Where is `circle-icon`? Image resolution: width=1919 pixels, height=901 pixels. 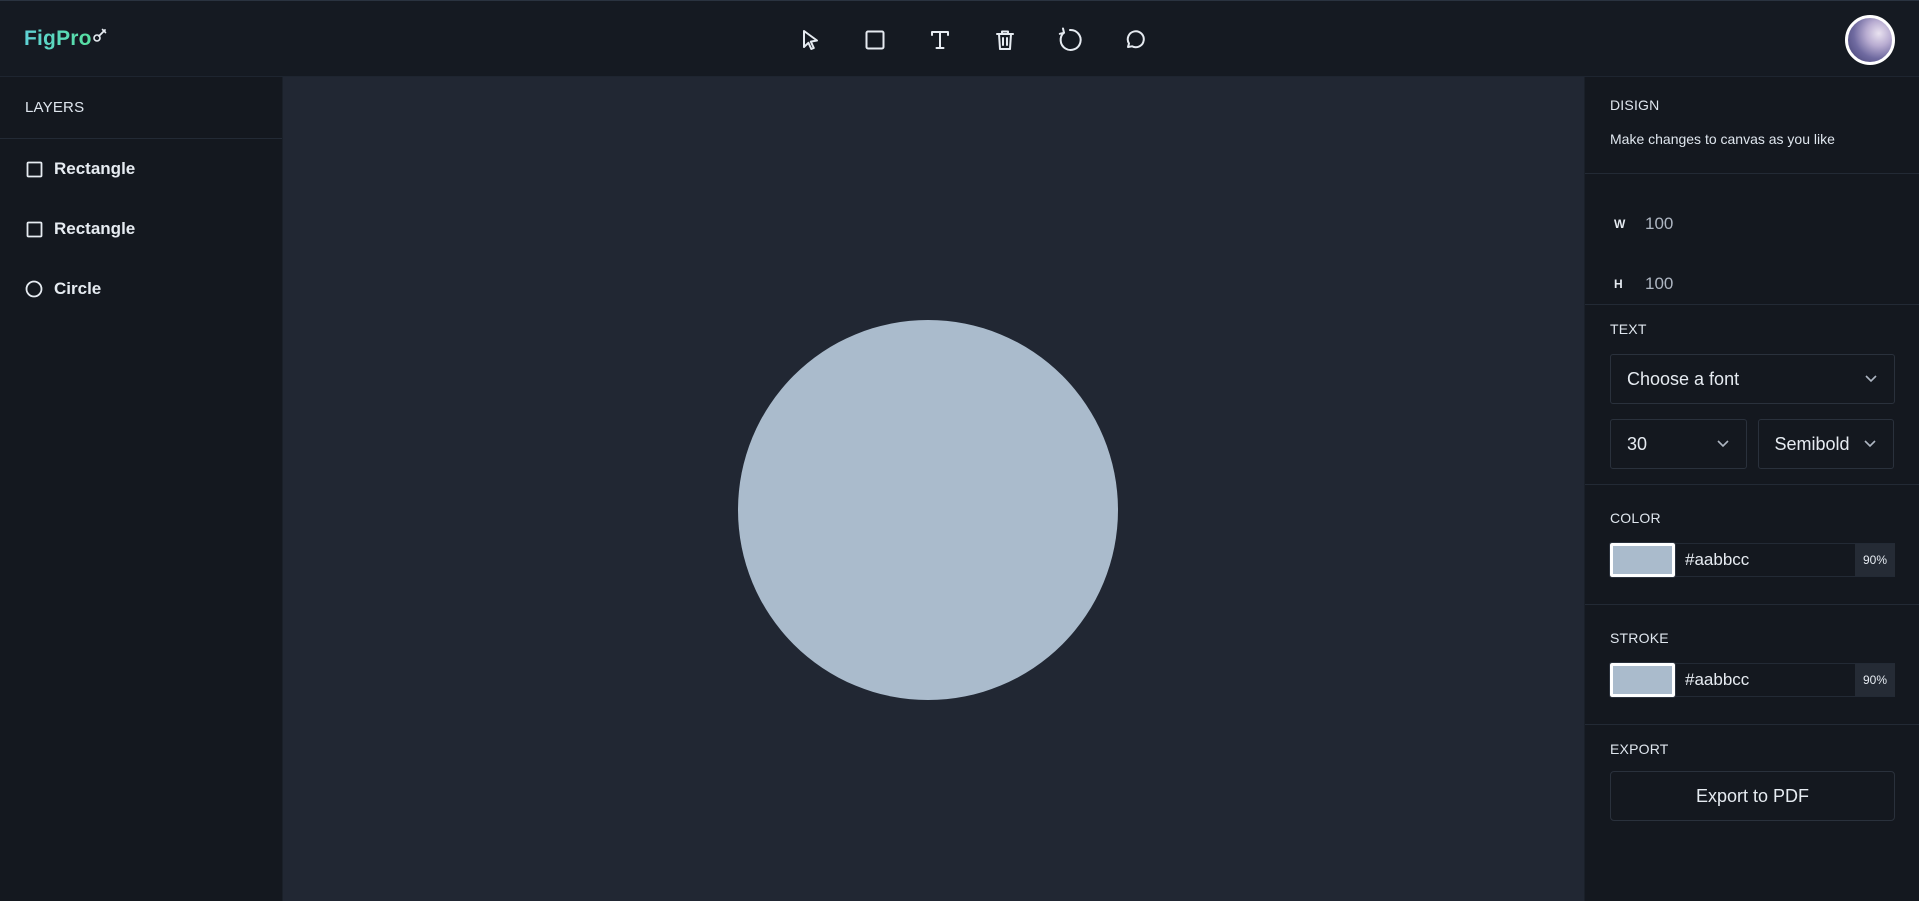
circle-icon is located at coordinates (34, 289).